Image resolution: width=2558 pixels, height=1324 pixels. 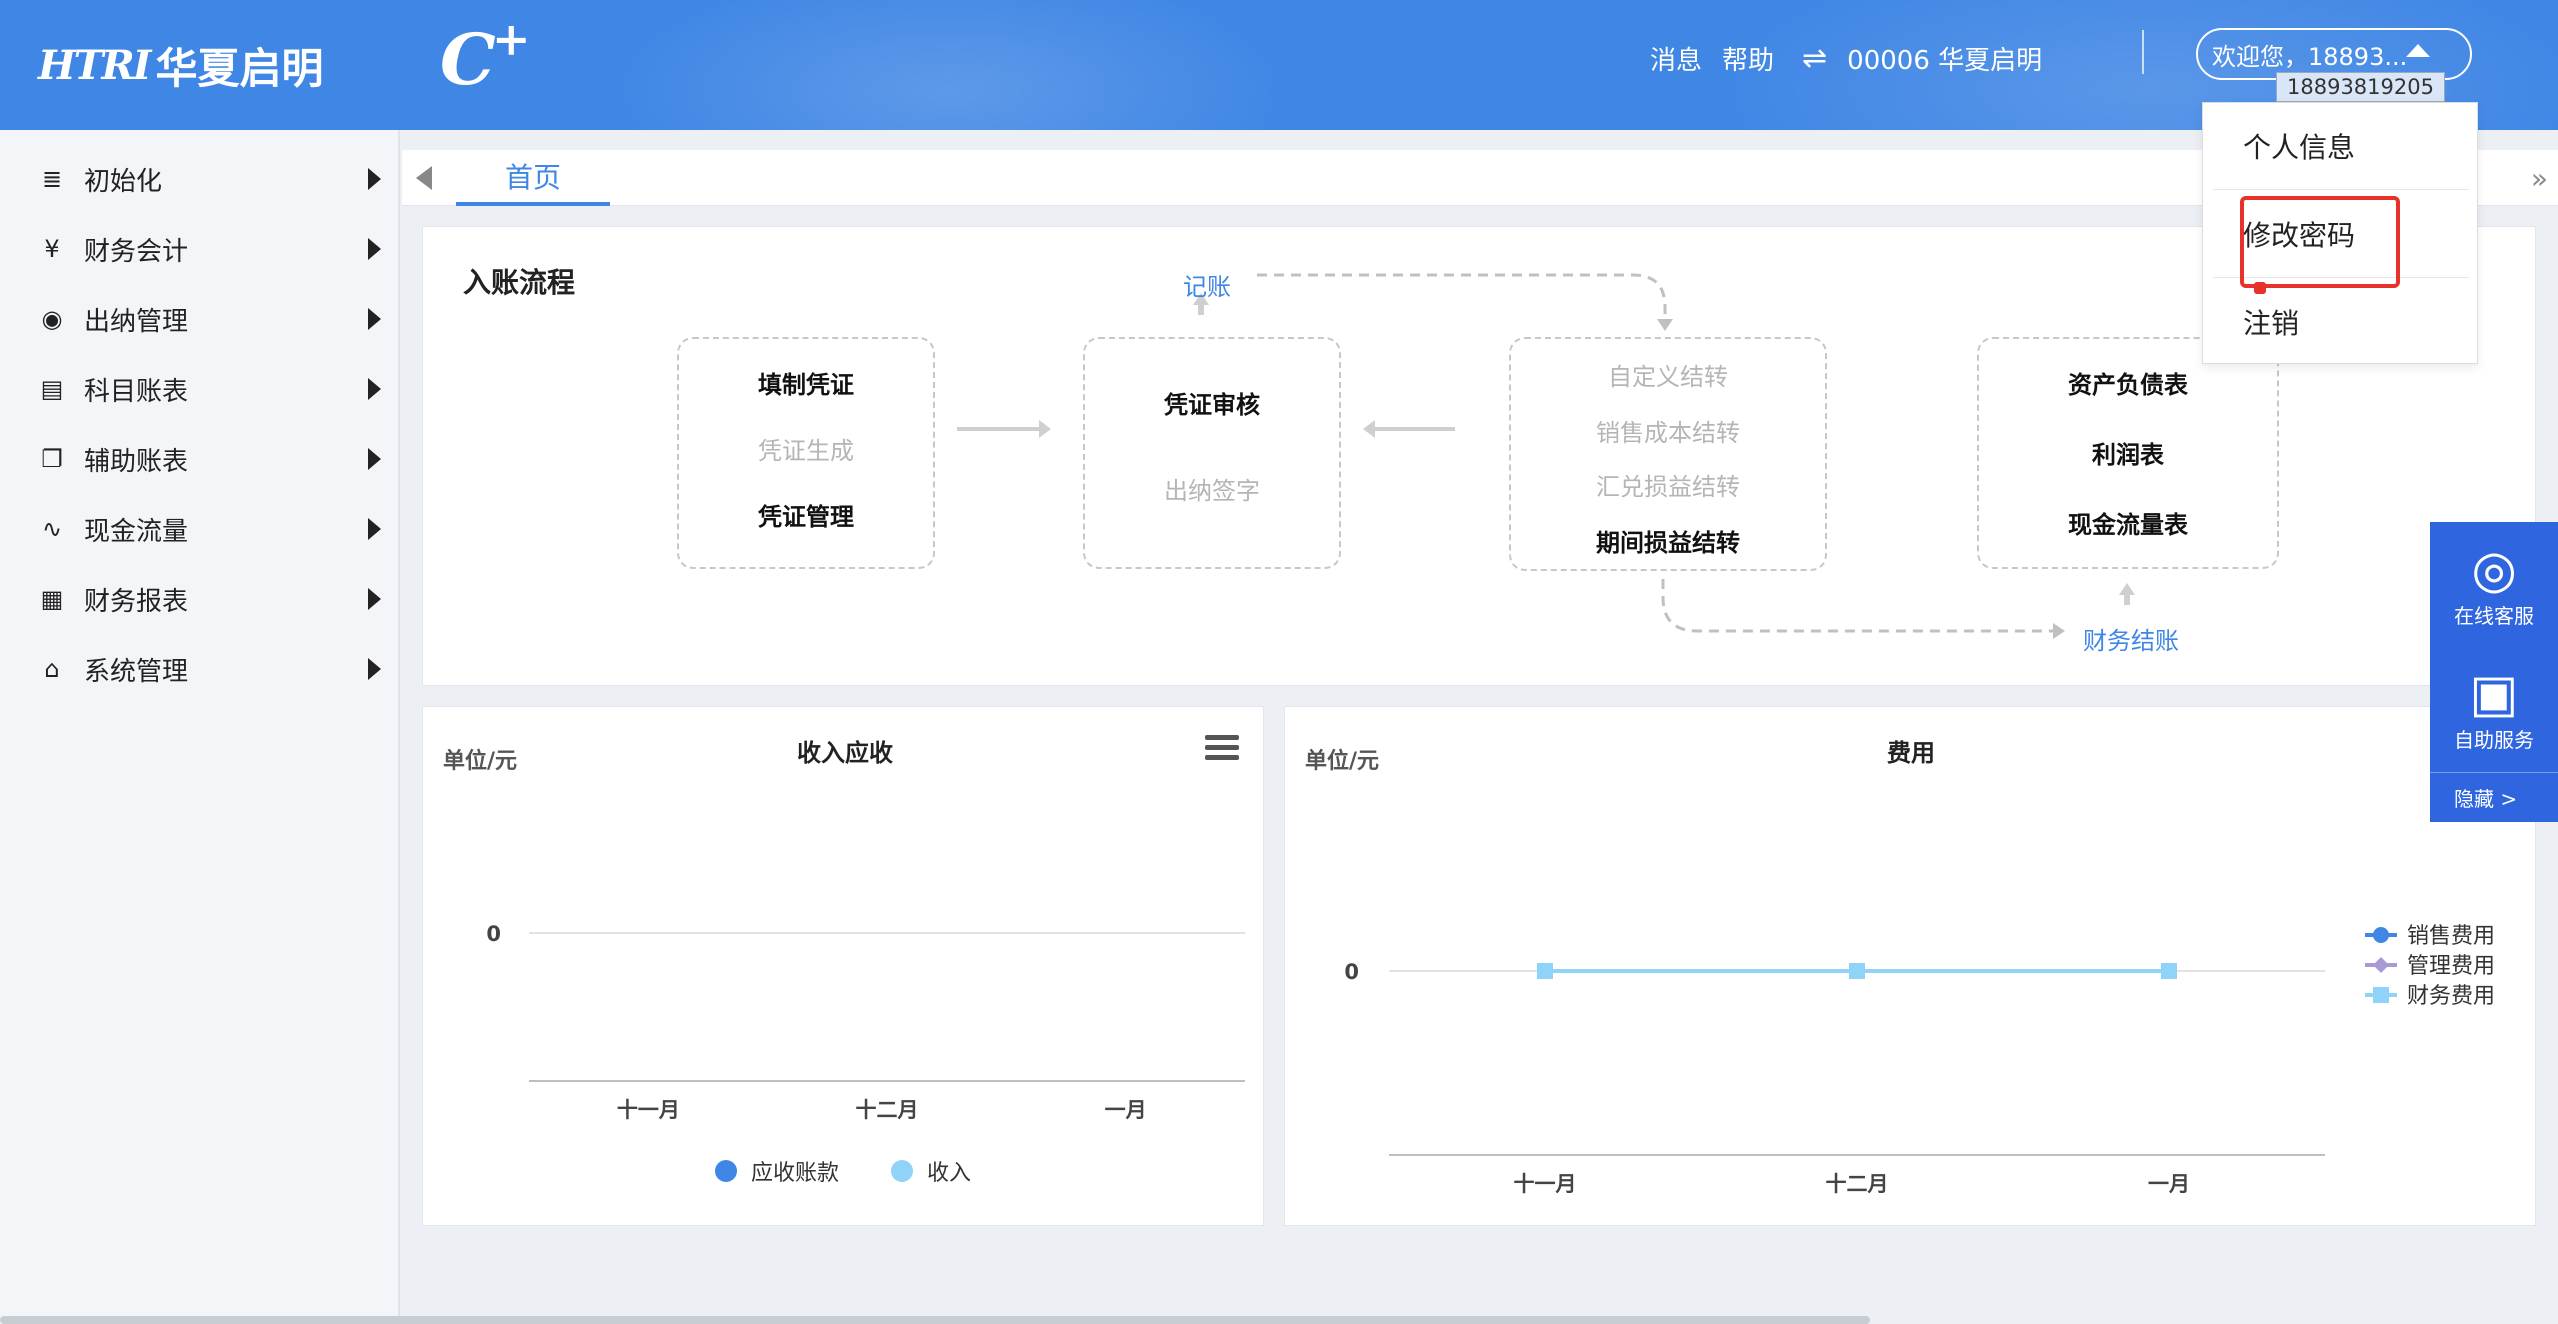 What do you see at coordinates (2494, 797) in the screenshot?
I see `hide-float-button: 隐藏 >` at bounding box center [2494, 797].